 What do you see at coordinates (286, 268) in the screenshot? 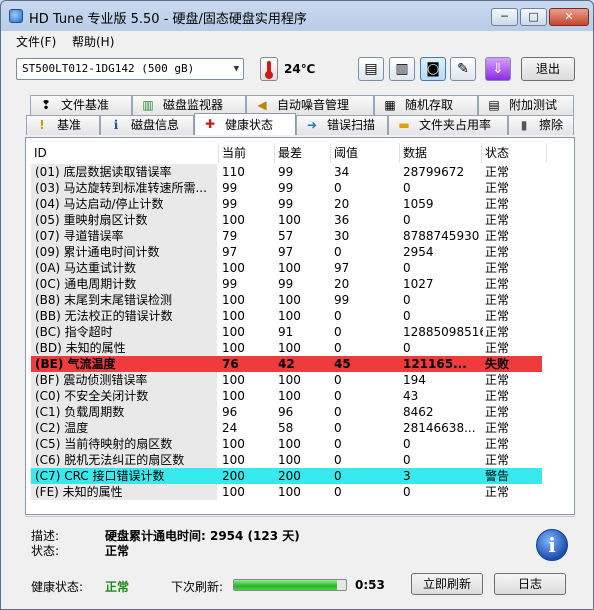
I see `table-row: (0A) 马达重试计数 100 100 97 0 正常` at bounding box center [286, 268].